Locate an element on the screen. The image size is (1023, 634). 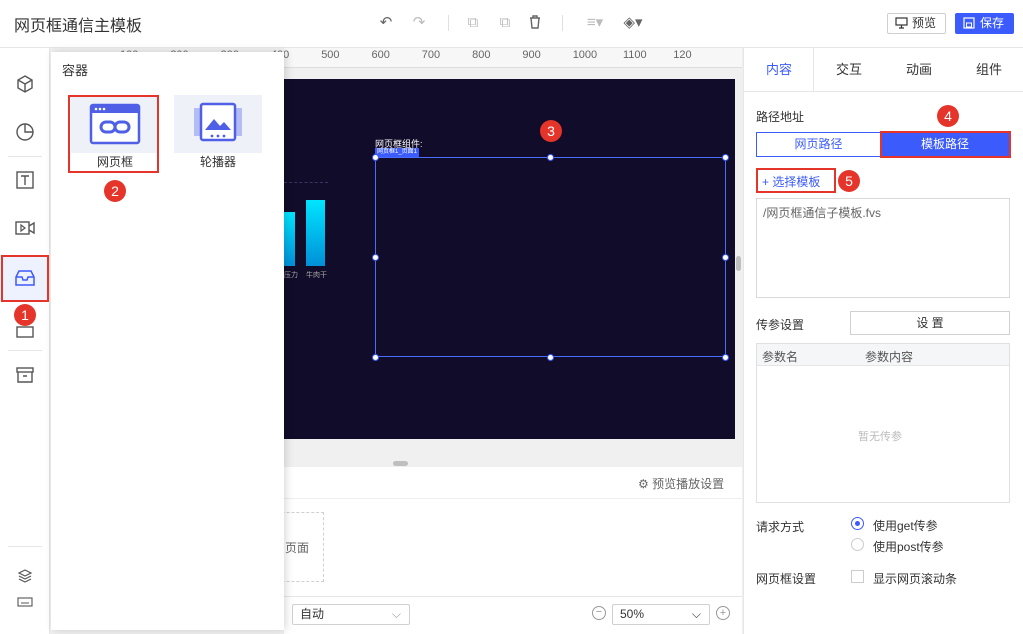
show-scrollbar-label: 显示网页滚动条 is located at coordinates (915, 578).